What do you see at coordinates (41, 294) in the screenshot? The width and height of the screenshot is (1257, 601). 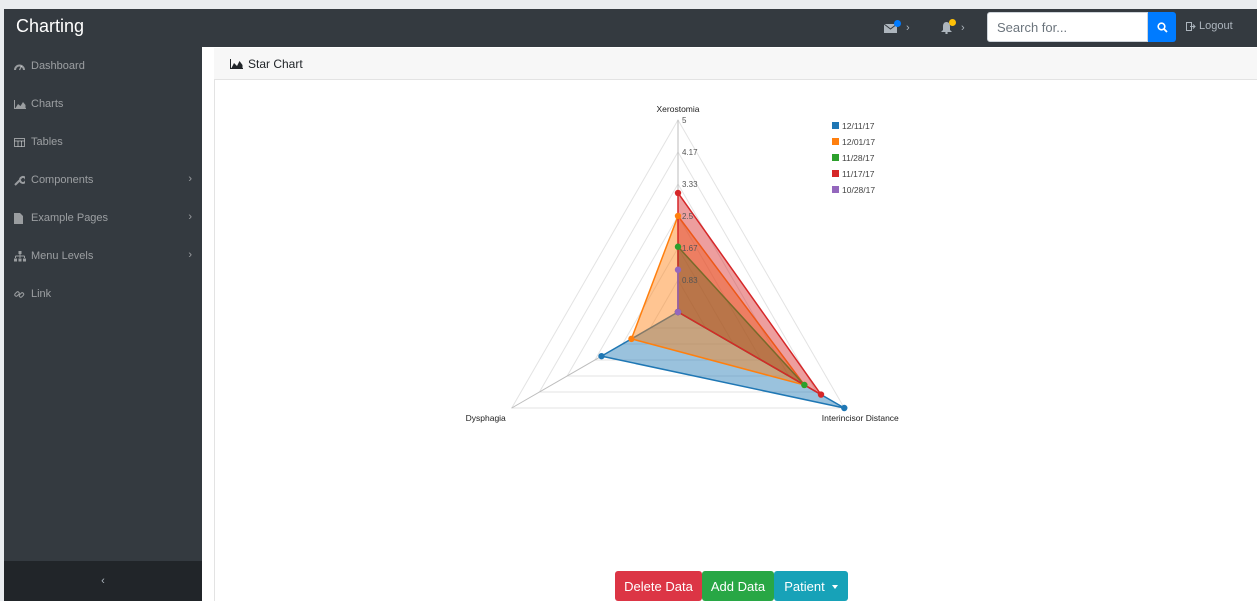 I see `sidebar-item-label: Link` at bounding box center [41, 294].